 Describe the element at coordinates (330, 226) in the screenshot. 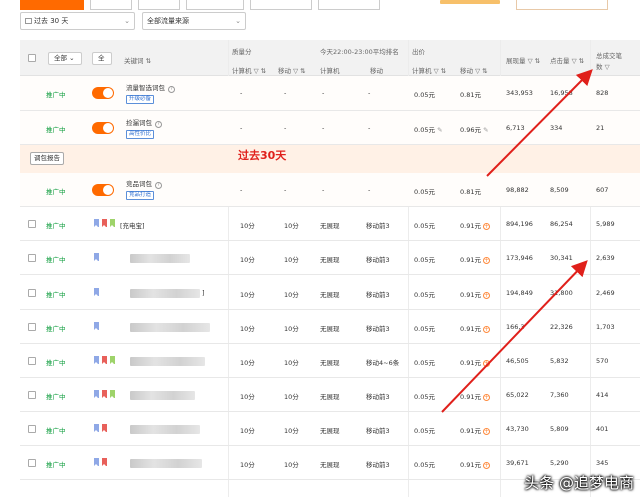

I see `rank-pc: 无展现` at that location.